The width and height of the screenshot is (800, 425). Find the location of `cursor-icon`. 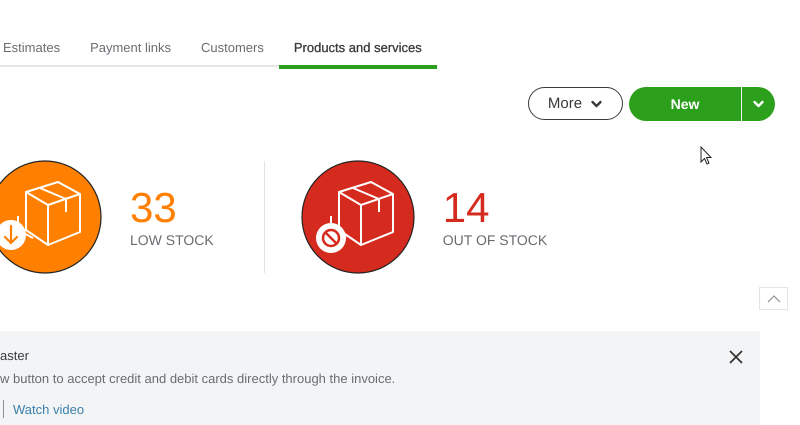

cursor-icon is located at coordinates (707, 156).